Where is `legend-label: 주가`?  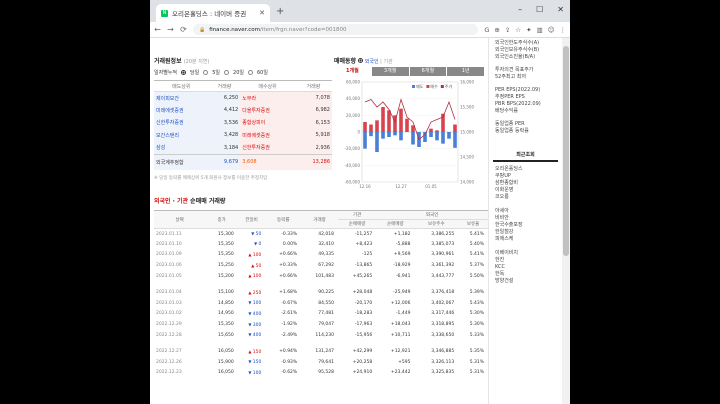
legend-label: 주가 is located at coordinates (449, 86).